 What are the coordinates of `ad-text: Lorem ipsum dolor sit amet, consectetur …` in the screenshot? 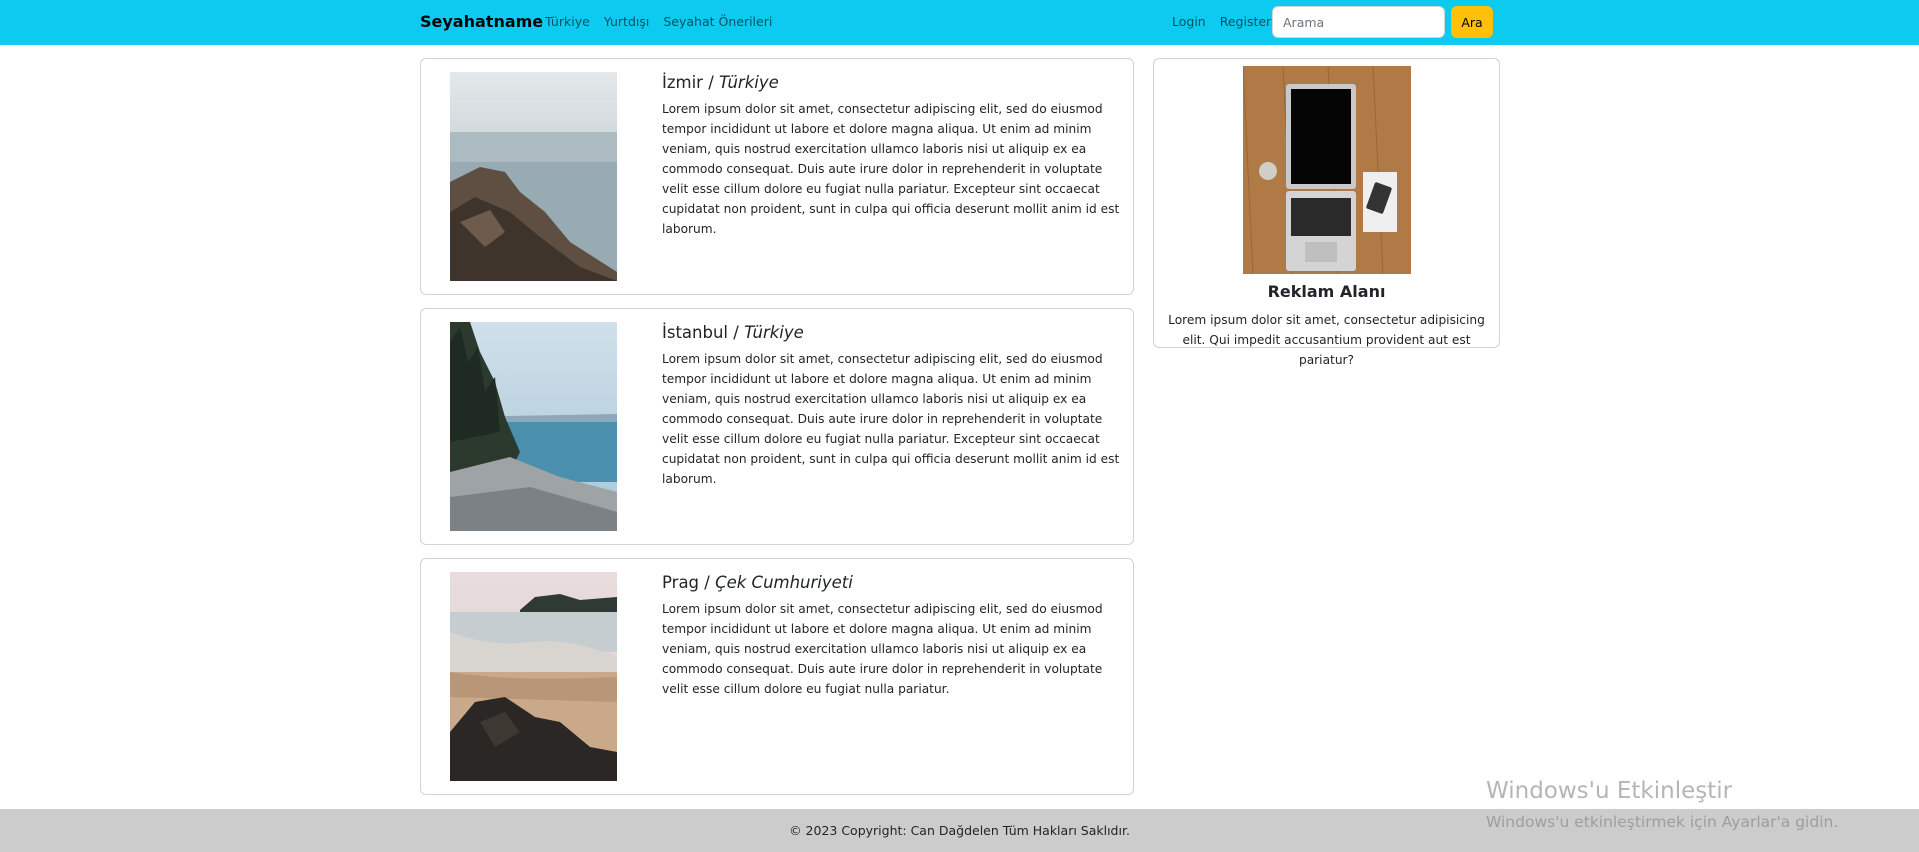 It's located at (1326, 340).